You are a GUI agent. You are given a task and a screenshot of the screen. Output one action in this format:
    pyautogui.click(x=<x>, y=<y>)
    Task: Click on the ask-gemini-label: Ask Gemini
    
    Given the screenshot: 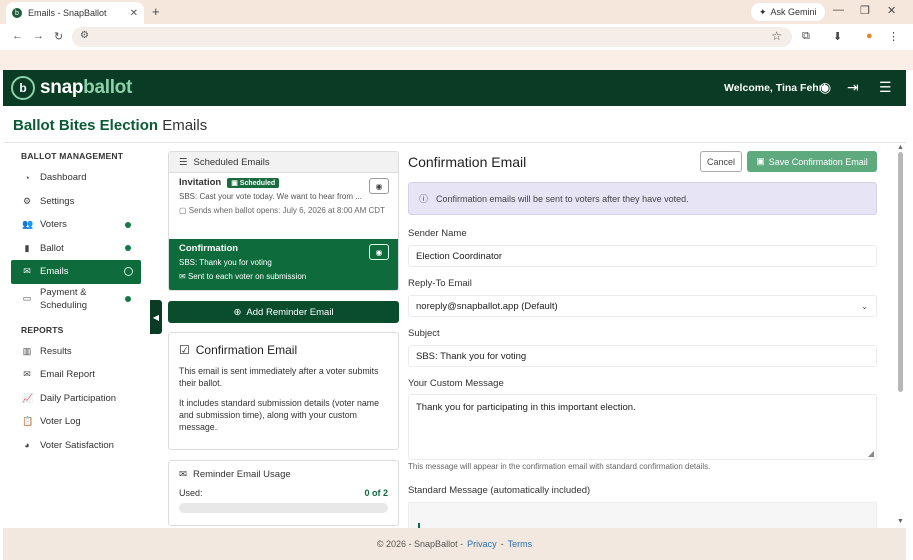 What is the action you would take?
    pyautogui.click(x=793, y=12)
    